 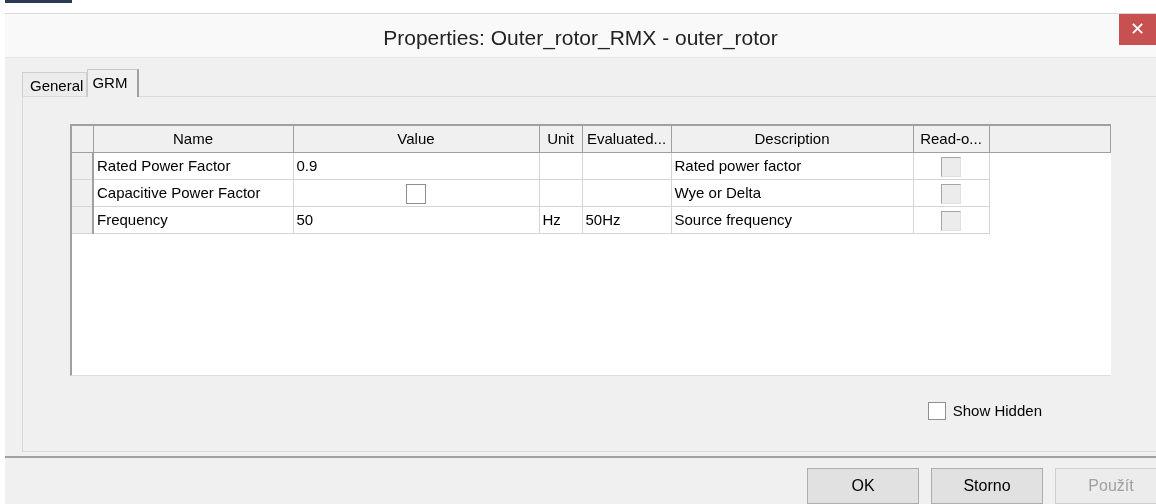 What do you see at coordinates (987, 486) in the screenshot?
I see `dialog-button: Storno` at bounding box center [987, 486].